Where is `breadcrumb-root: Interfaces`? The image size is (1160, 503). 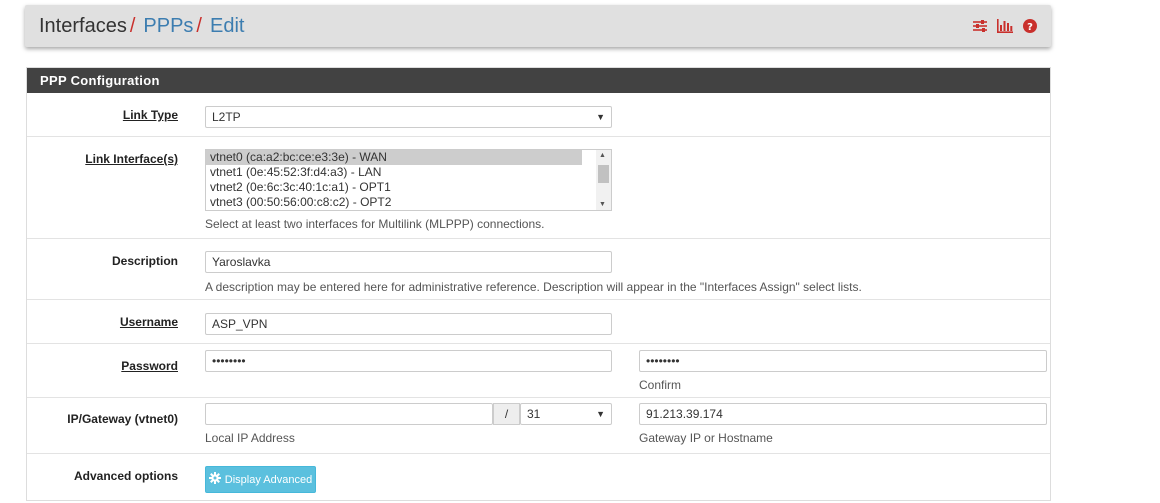 breadcrumb-root: Interfaces is located at coordinates (83, 25).